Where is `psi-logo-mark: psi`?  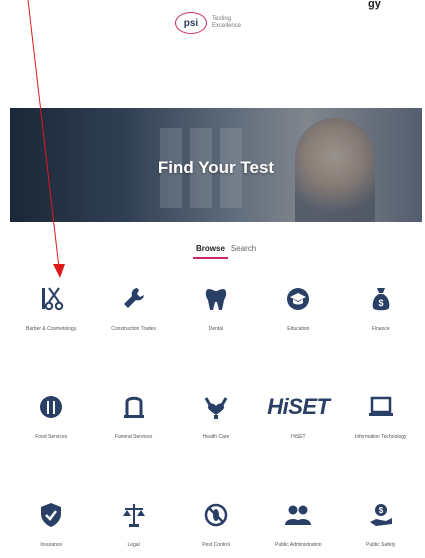
psi-logo-mark: psi is located at coordinates (191, 23).